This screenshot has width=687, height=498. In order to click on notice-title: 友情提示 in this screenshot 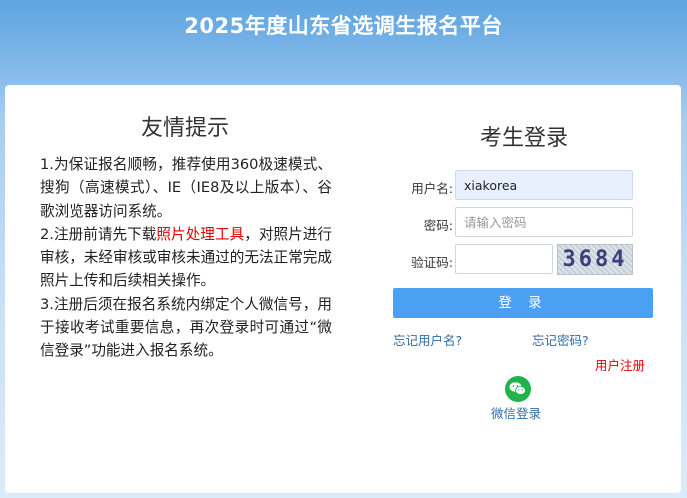, I will do `click(184, 128)`.